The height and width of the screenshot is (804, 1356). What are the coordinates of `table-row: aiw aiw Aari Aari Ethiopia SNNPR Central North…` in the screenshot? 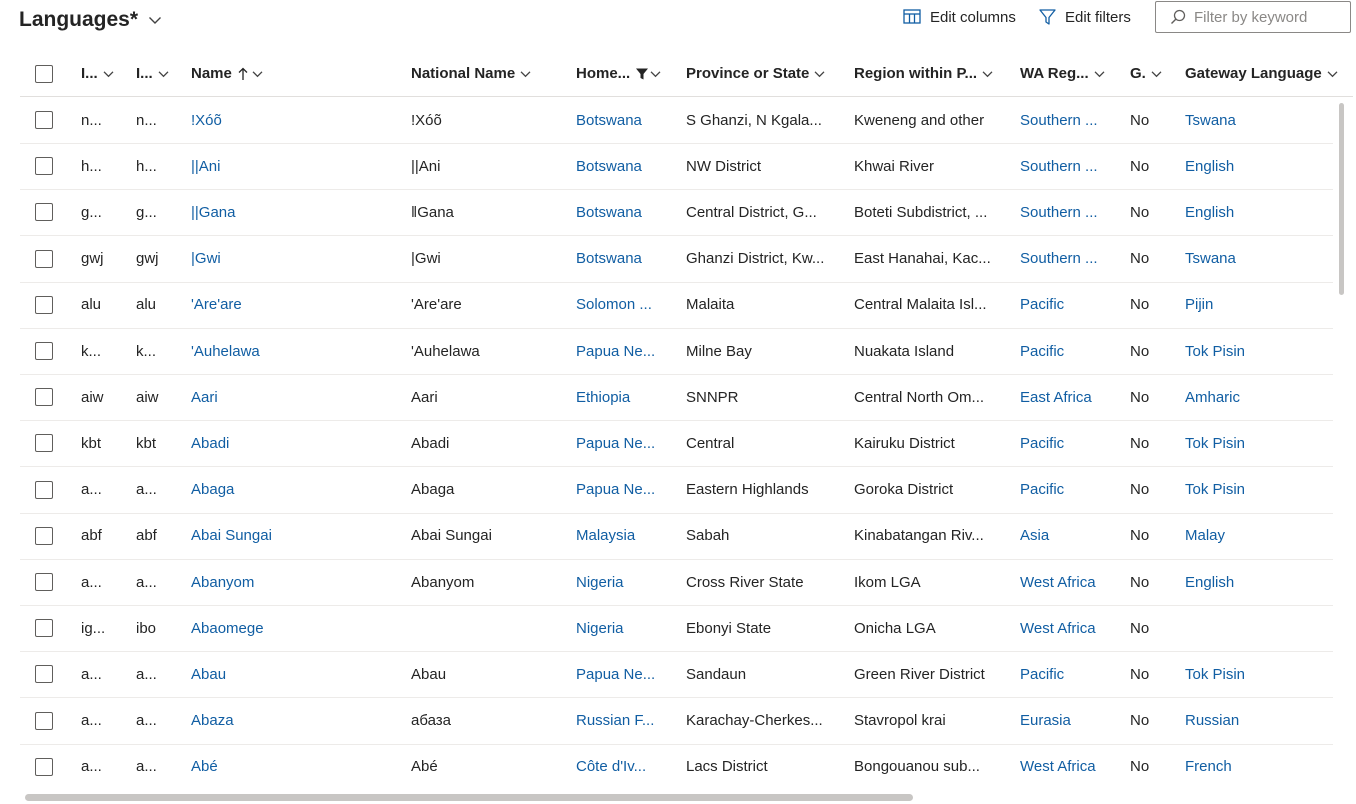 It's located at (676, 398).